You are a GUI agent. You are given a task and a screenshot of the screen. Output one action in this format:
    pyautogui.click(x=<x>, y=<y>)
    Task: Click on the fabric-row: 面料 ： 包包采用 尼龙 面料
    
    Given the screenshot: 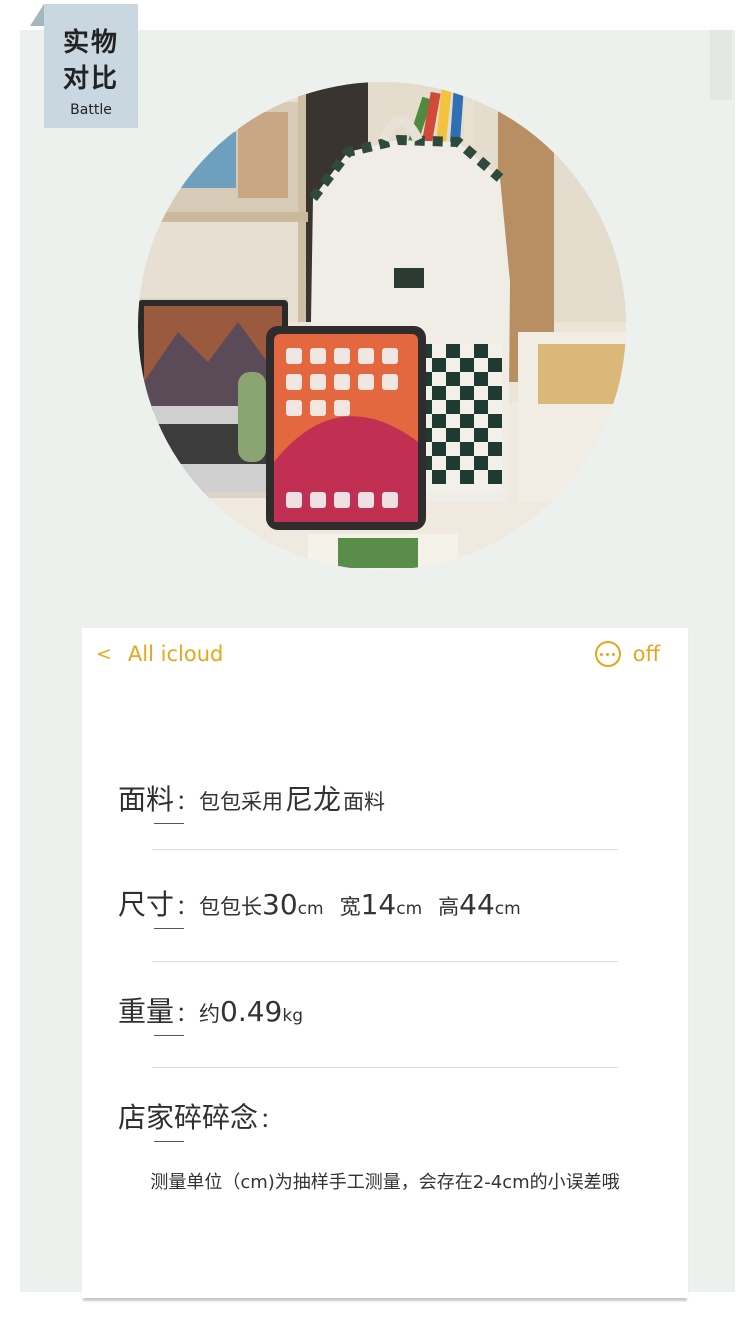 What is the action you would take?
    pyautogui.click(x=252, y=801)
    